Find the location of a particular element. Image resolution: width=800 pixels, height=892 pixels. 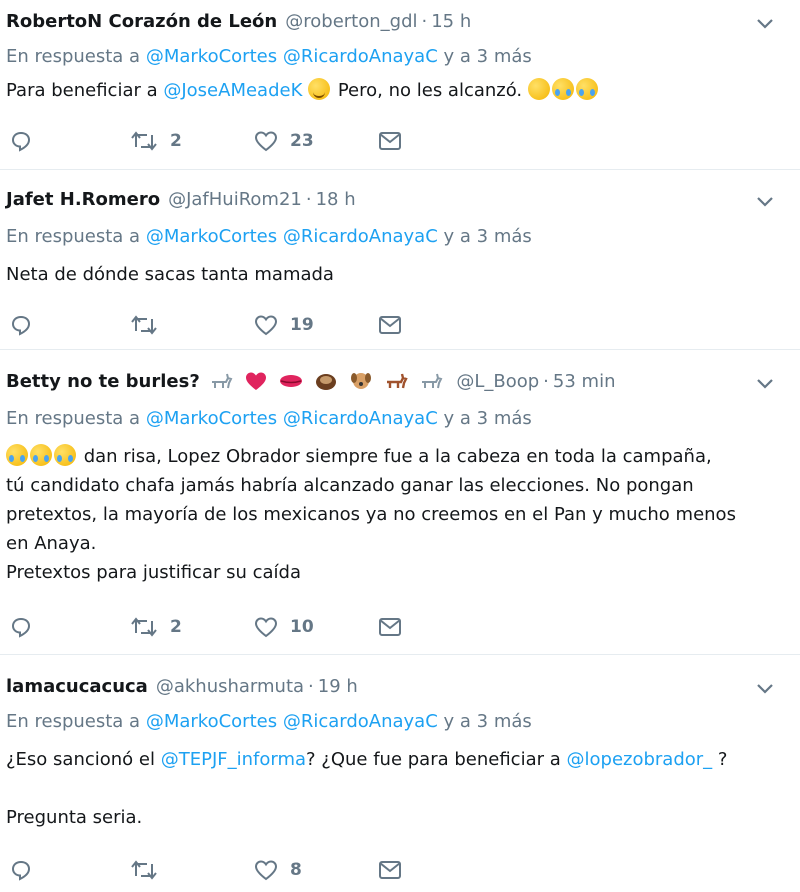

display-name: RobertoN Corazón de León is located at coordinates (141, 21).